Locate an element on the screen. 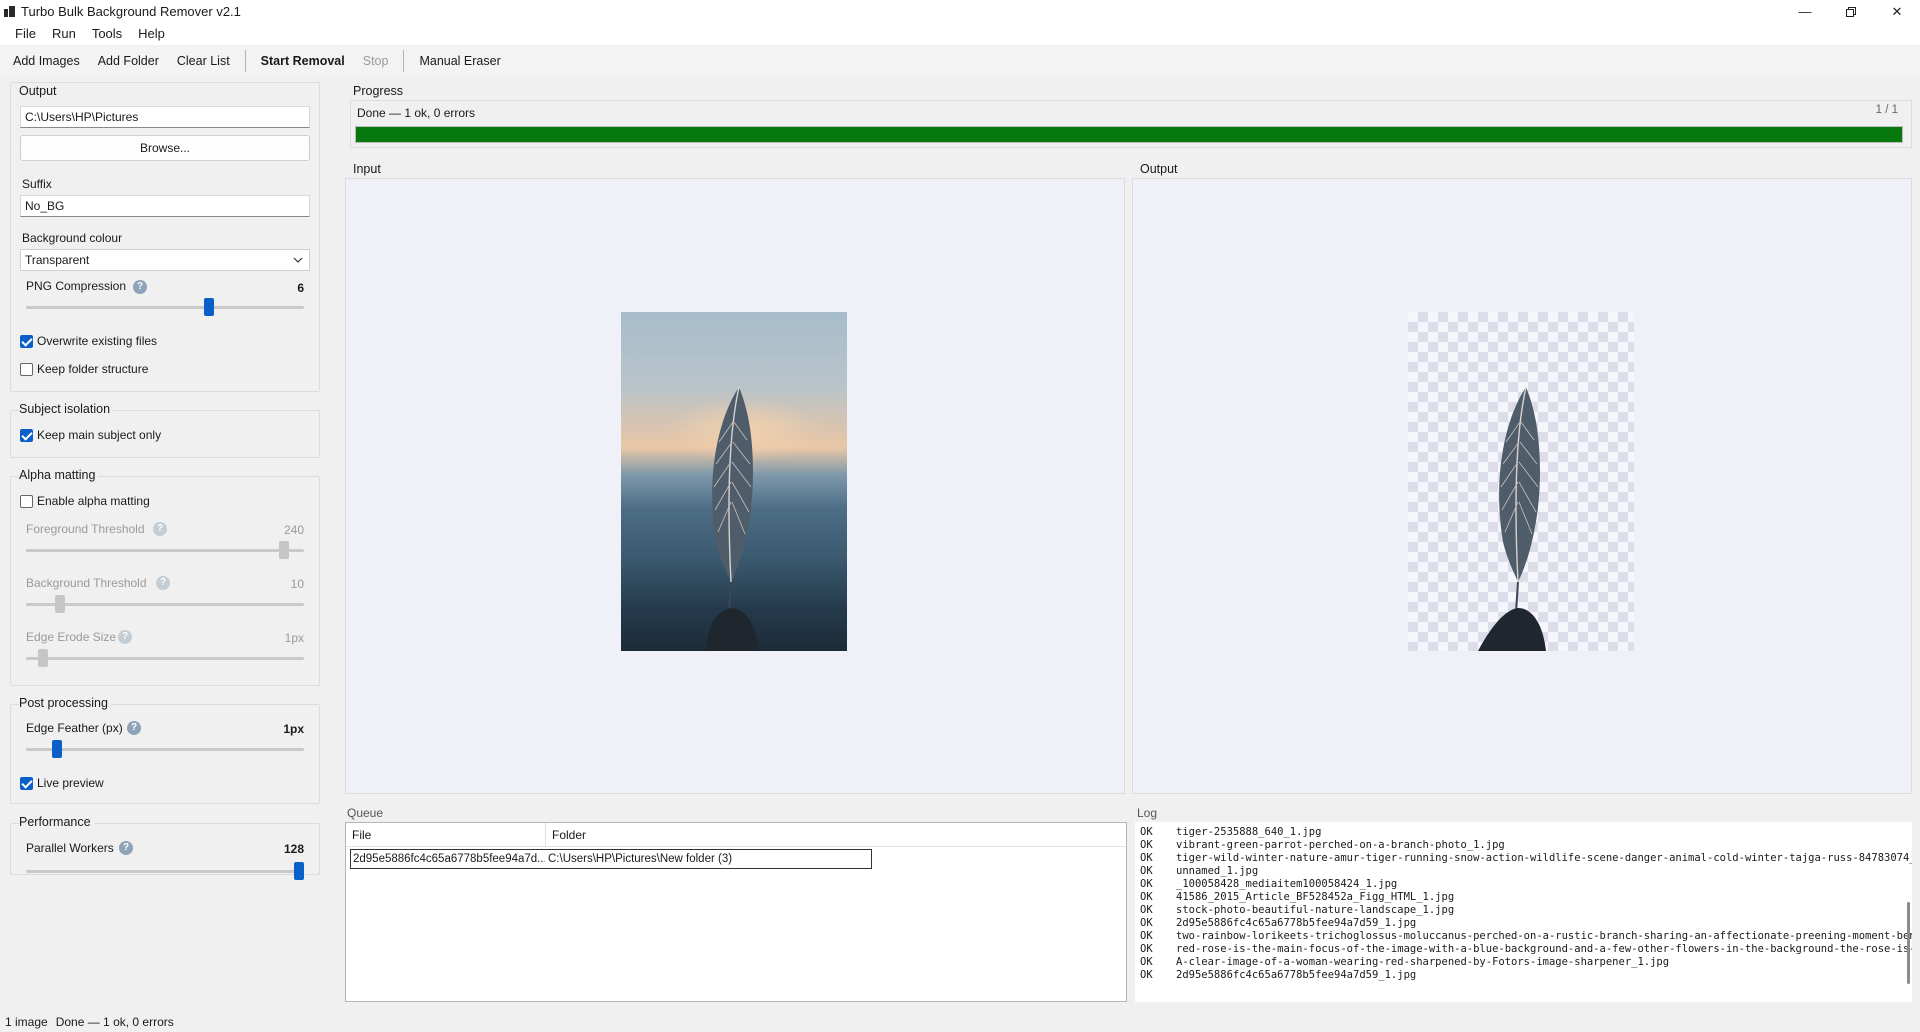 This screenshot has height=1032, width=1920. status-bar: 1 image Done — 1 ok, 0 errors is located at coordinates (960, 1022).